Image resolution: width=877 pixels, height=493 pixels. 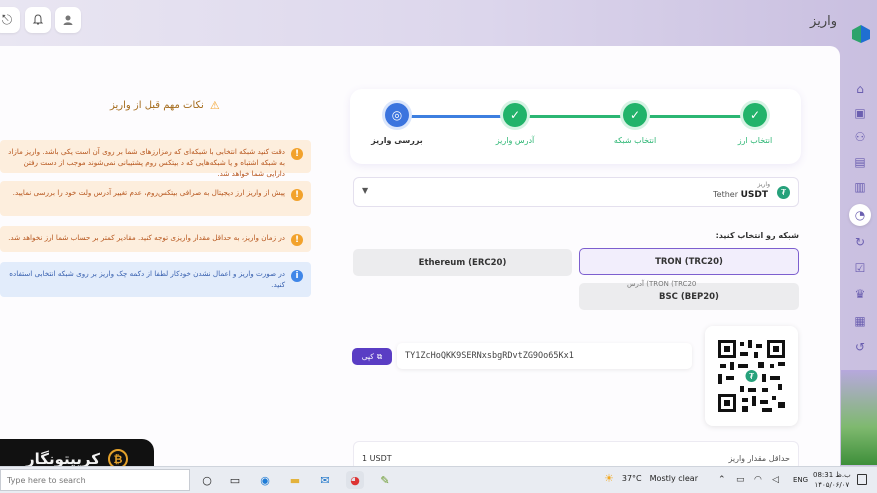 What do you see at coordinates (832, 485) in the screenshot?
I see `clock-date: ۱۴۰۵/۰۶/۰۷` at bounding box center [832, 485].